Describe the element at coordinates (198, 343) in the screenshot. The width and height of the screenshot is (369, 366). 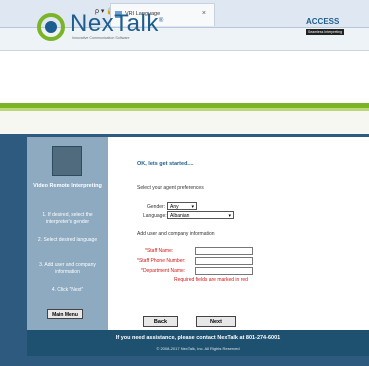
I see `footer` at that location.